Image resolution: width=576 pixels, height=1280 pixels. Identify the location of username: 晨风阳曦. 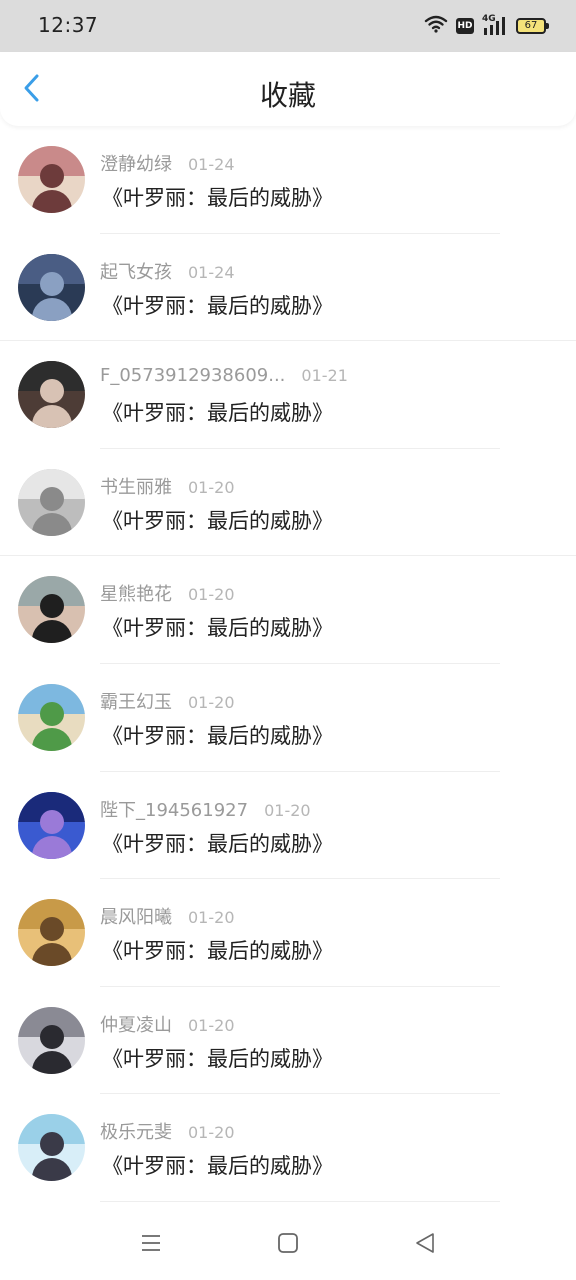
(136, 916).